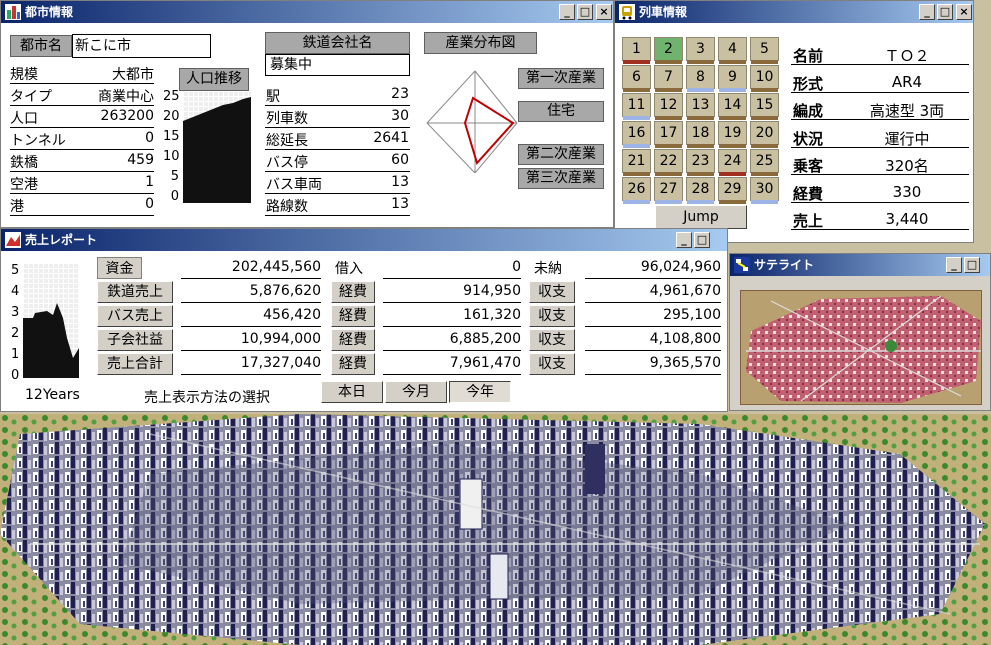 The image size is (991, 645). Describe the element at coordinates (149, 204) in the screenshot. I see `city-info-value: 0` at that location.